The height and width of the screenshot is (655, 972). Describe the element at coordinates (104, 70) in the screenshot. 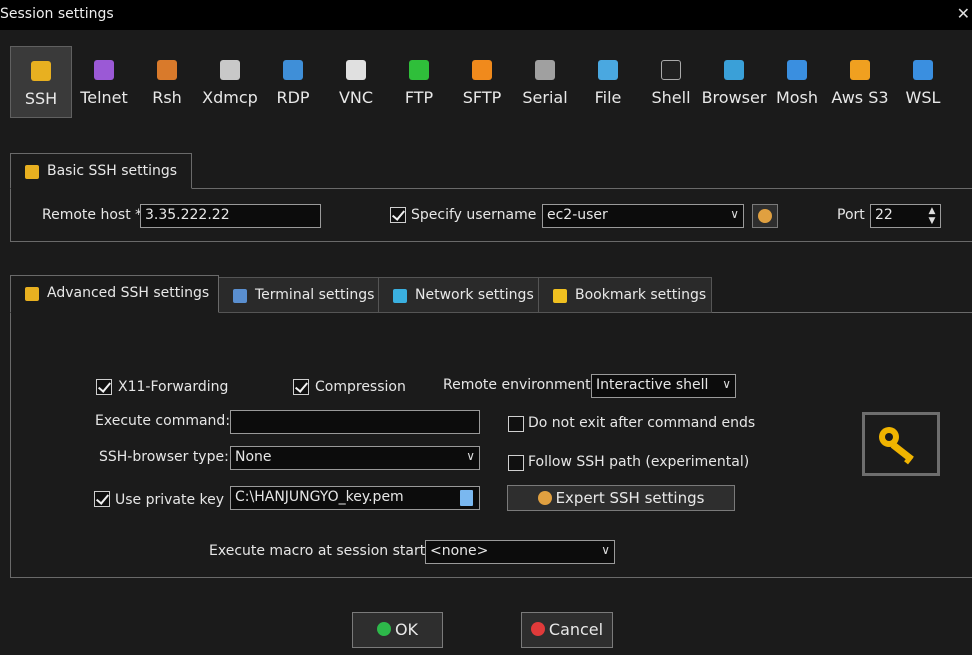

I see `telnet-icon` at that location.